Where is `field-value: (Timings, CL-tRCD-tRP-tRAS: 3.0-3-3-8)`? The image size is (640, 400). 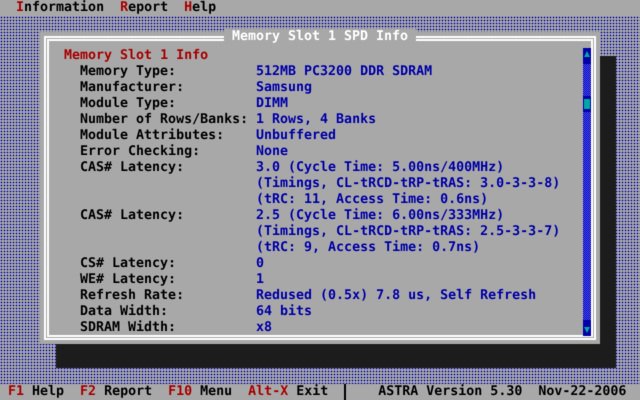
field-value: (Timings, CL-tRCD-tRP-tRAS: 3.0-3-3-8) is located at coordinates (408, 184).